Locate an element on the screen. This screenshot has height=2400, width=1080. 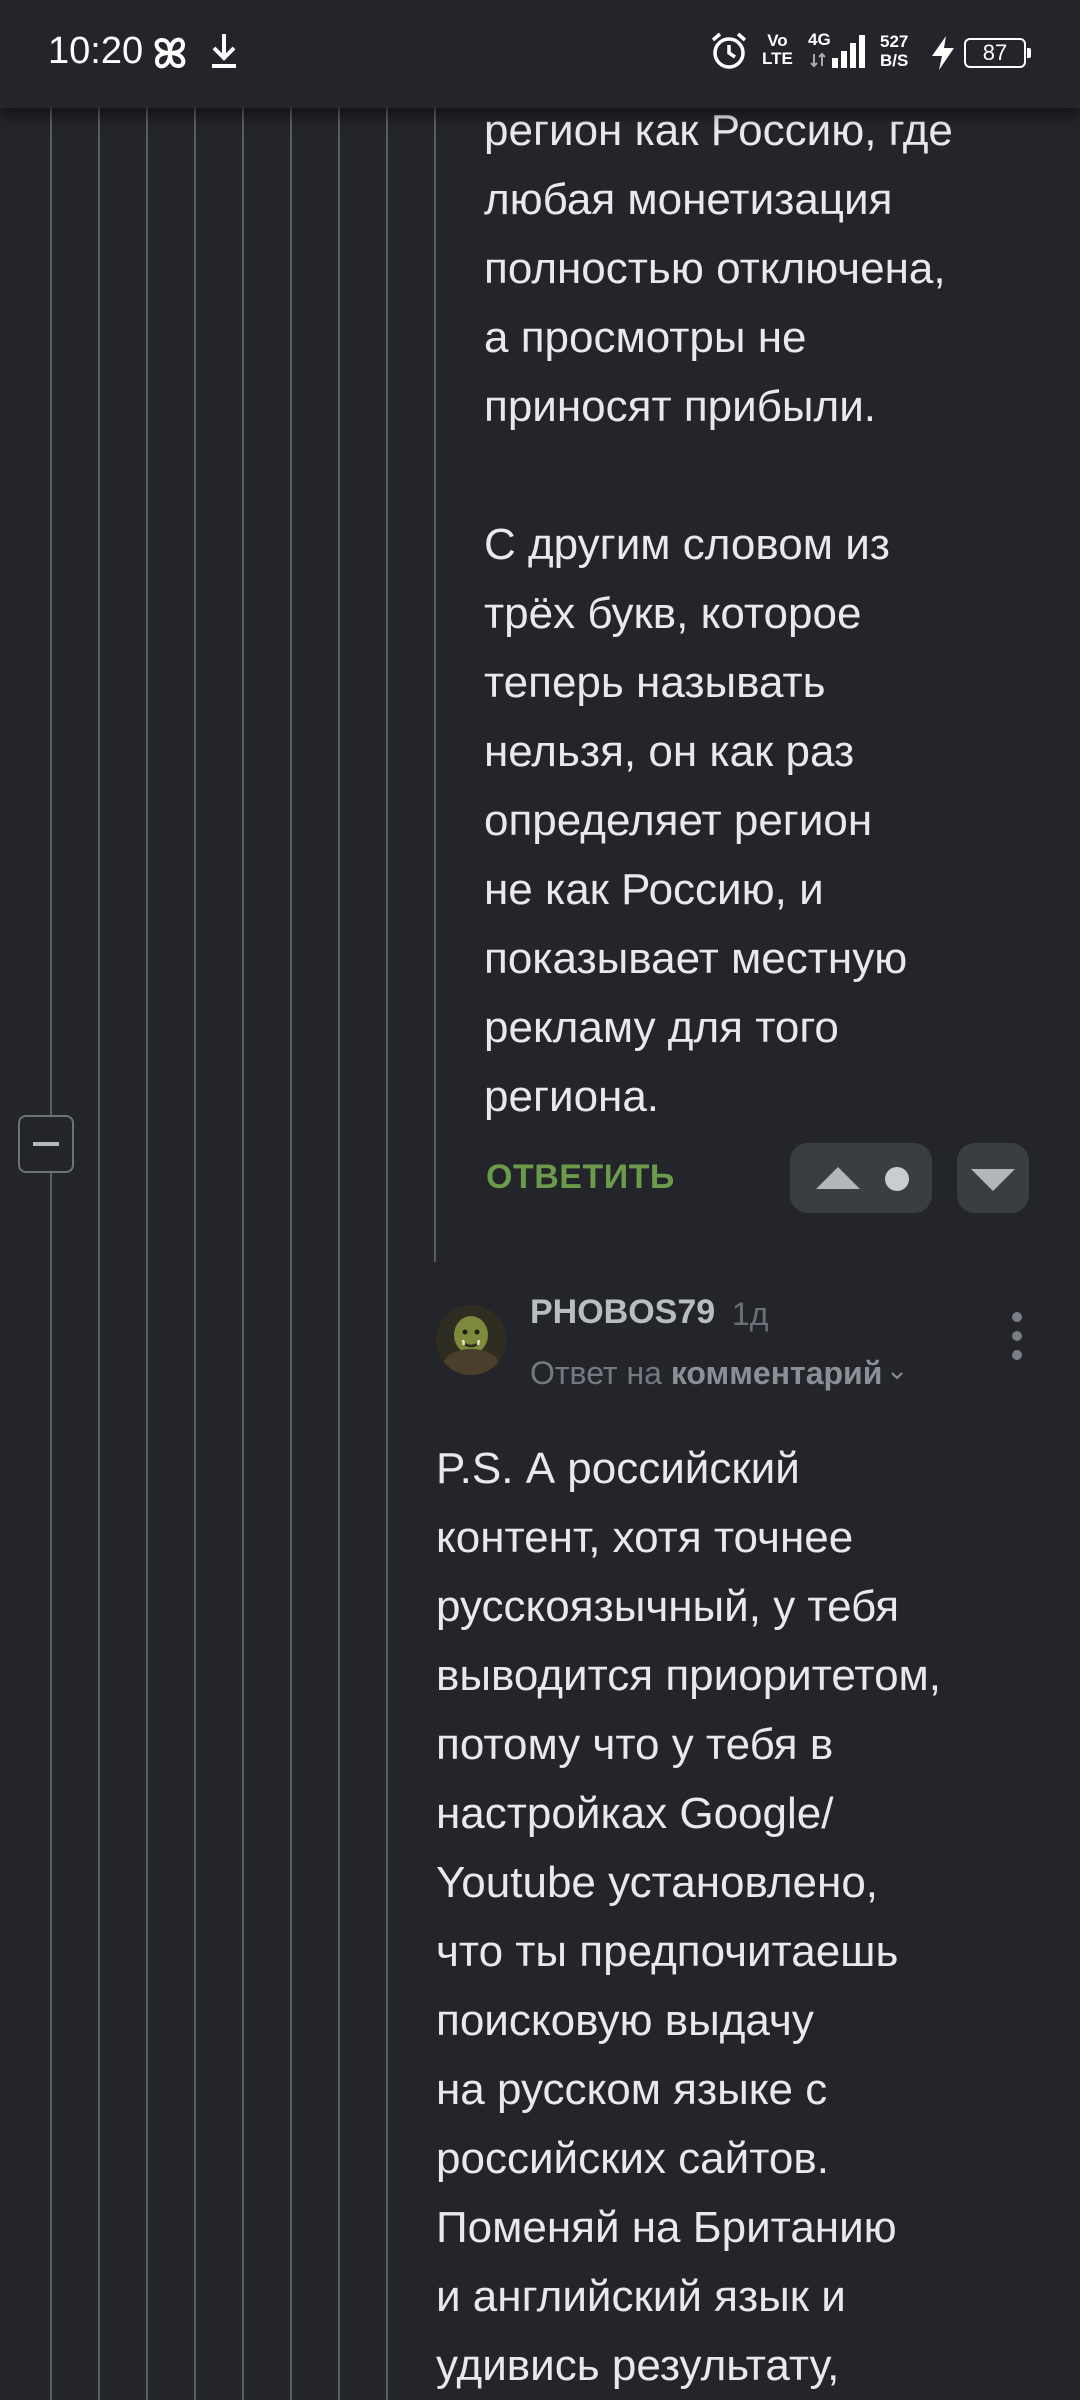
battery-icon: 87 is located at coordinates (997, 53).